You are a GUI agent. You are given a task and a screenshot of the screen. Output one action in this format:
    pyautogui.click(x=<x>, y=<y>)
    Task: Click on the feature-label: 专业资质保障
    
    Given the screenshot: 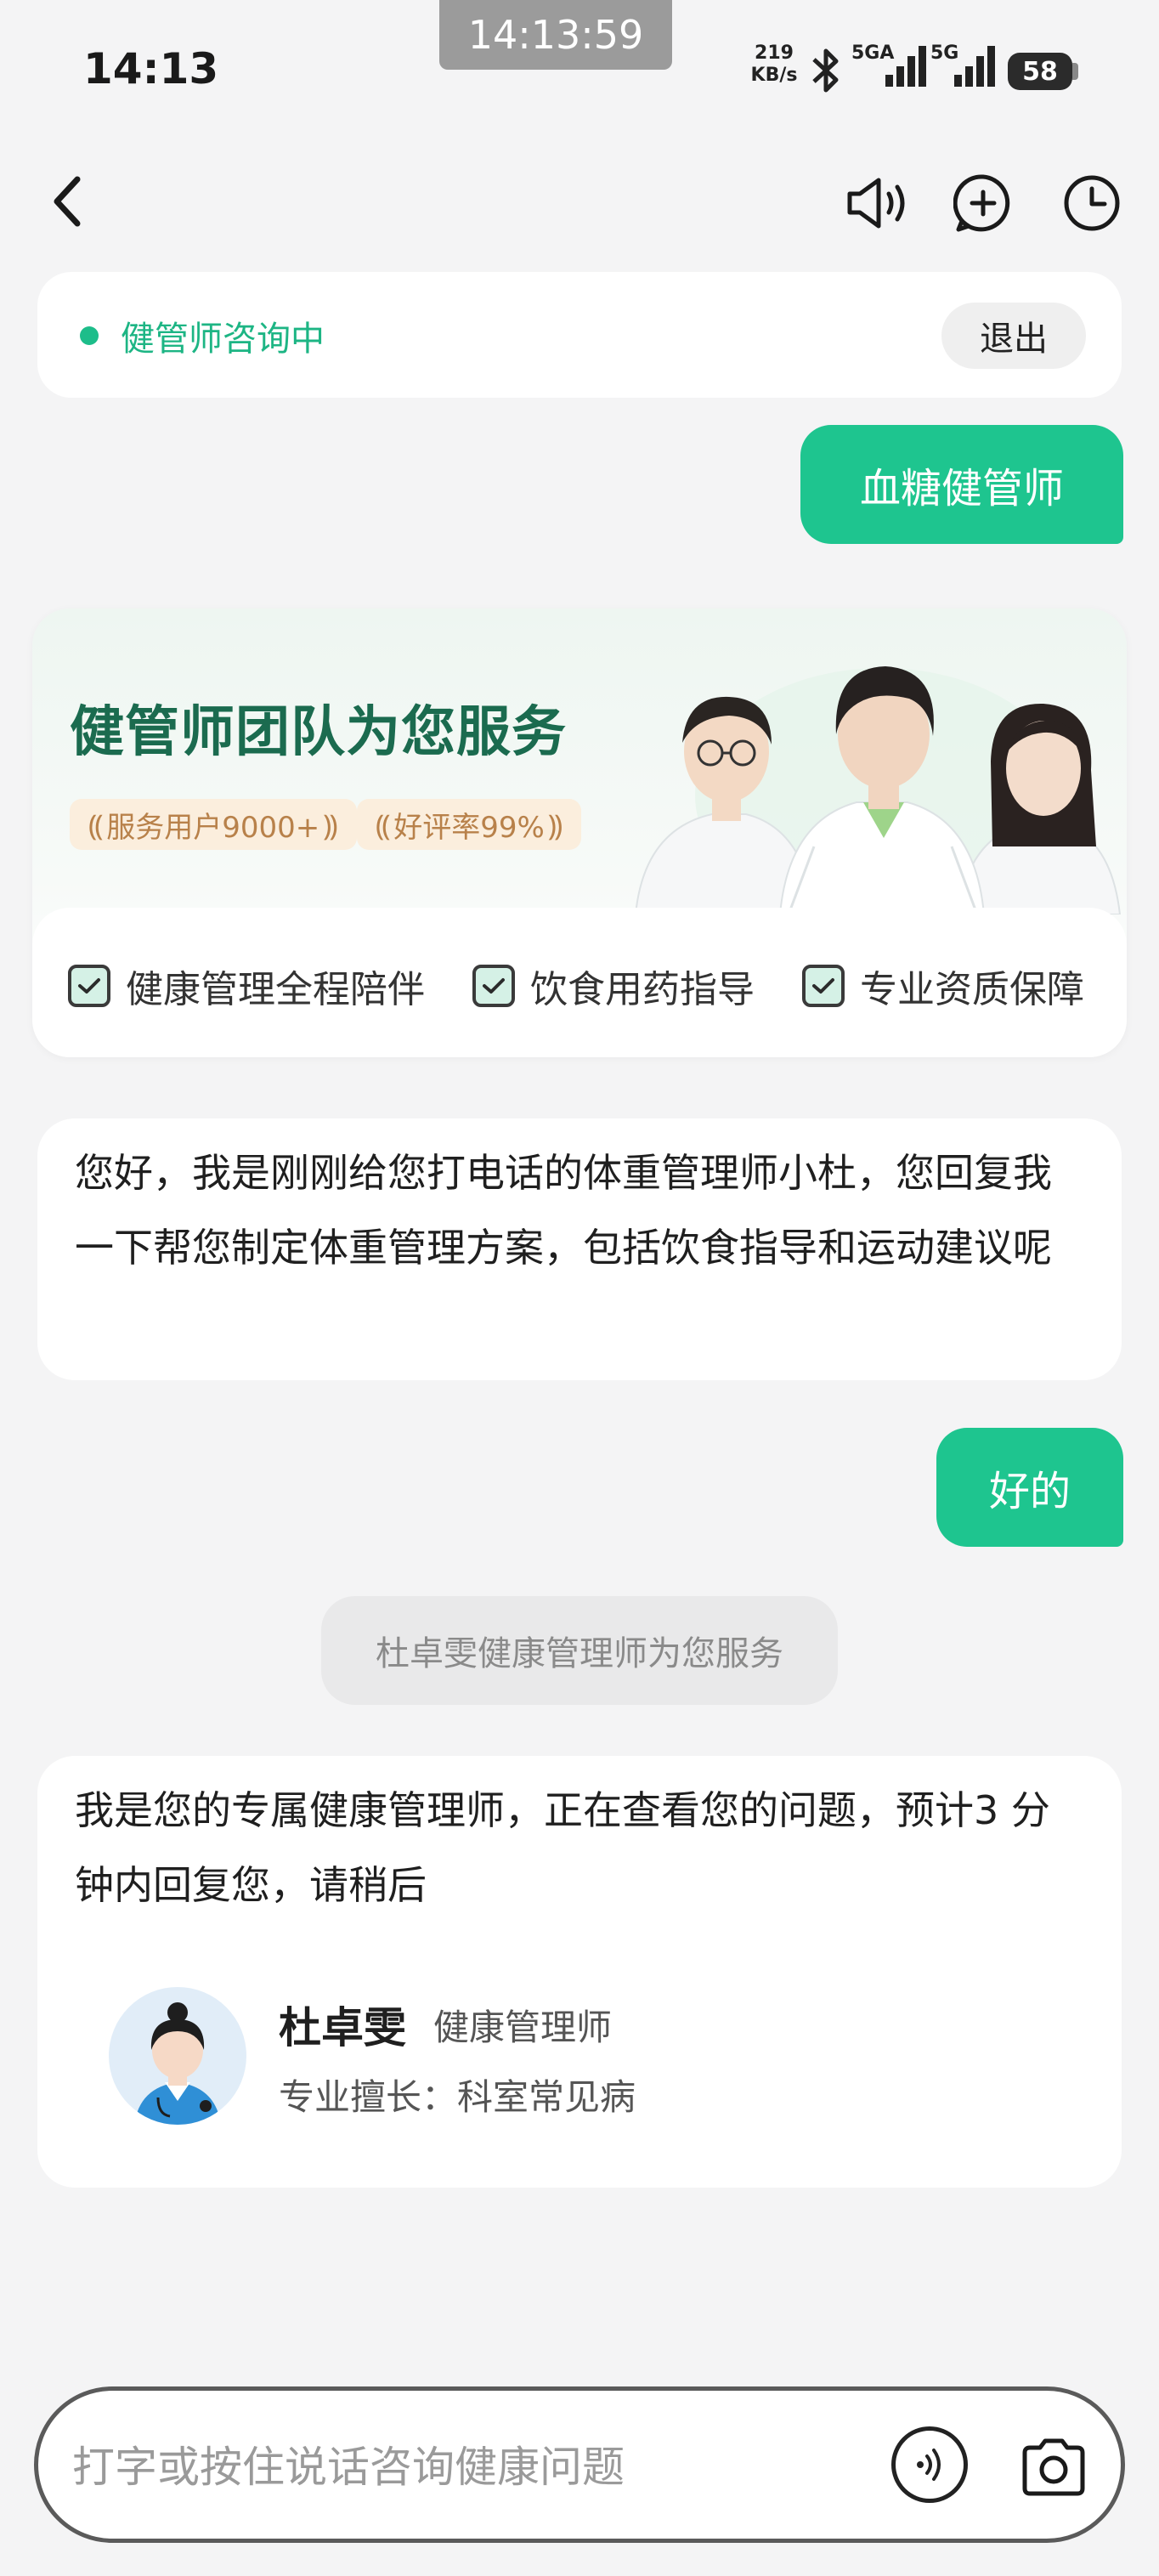 What is the action you would take?
    pyautogui.click(x=972, y=989)
    